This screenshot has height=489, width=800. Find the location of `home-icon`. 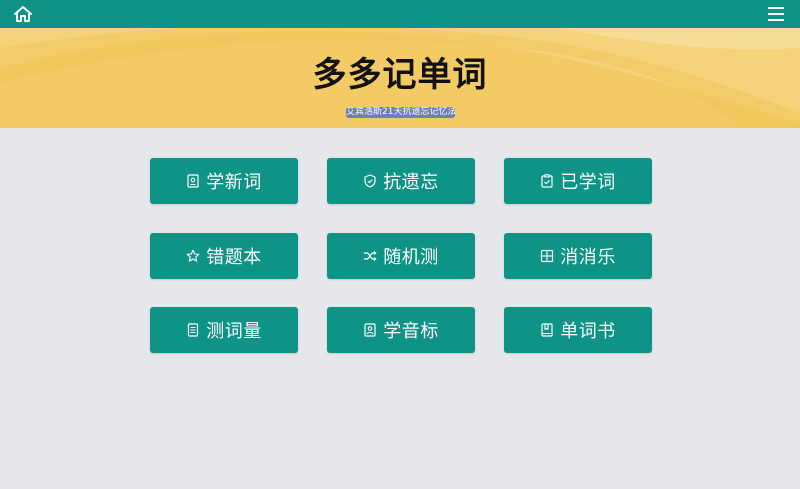

home-icon is located at coordinates (23, 14).